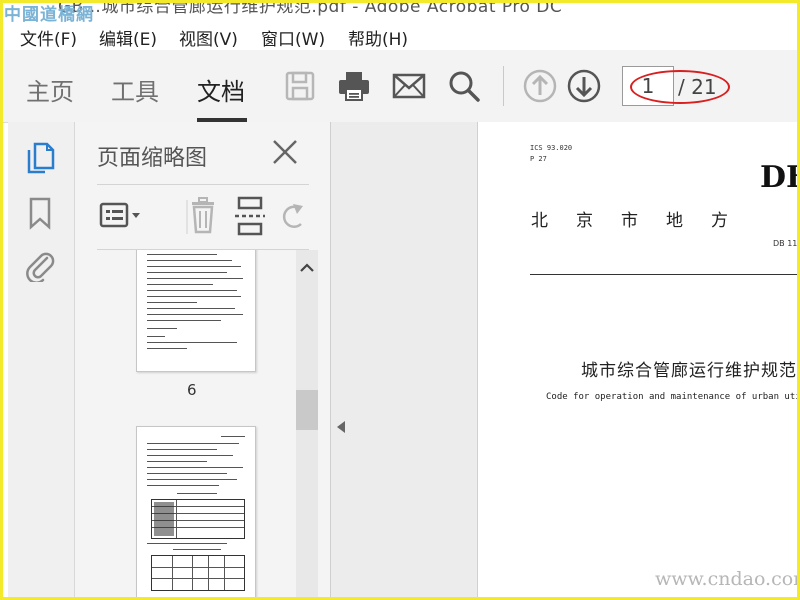  I want to click on doc-ics-code: ICS 93.020, so click(551, 148).